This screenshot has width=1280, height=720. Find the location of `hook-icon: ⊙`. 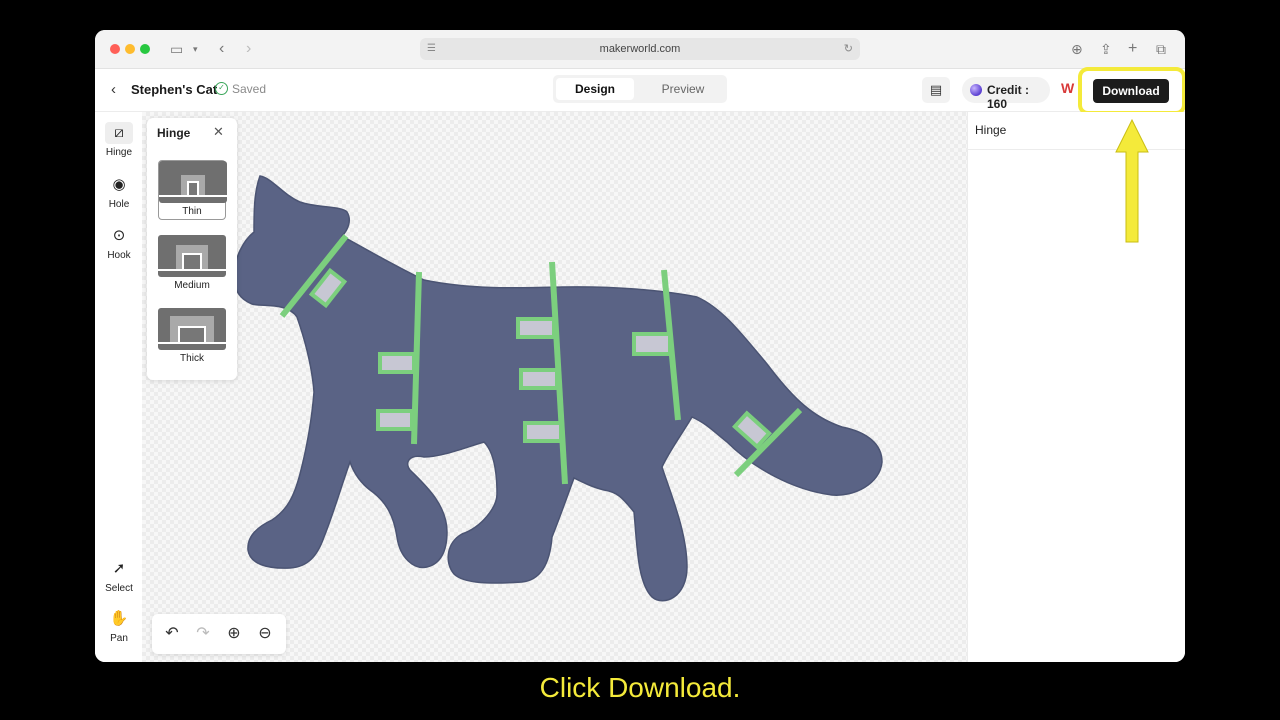

hook-icon: ⊙ is located at coordinates (119, 235).